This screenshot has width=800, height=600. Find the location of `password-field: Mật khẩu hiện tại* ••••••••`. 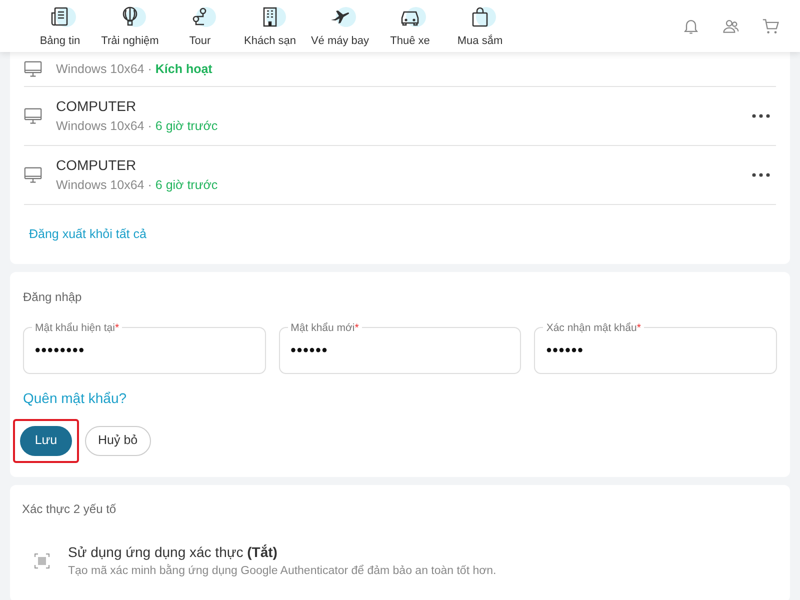

password-field: Mật khẩu hiện tại* •••••••• is located at coordinates (144, 347).